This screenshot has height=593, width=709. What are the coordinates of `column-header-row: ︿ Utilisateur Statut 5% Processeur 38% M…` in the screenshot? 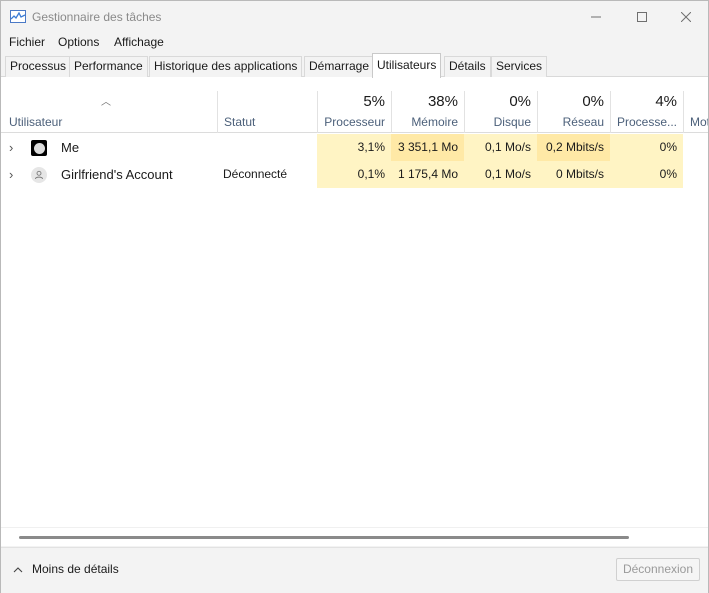 It's located at (354, 112).